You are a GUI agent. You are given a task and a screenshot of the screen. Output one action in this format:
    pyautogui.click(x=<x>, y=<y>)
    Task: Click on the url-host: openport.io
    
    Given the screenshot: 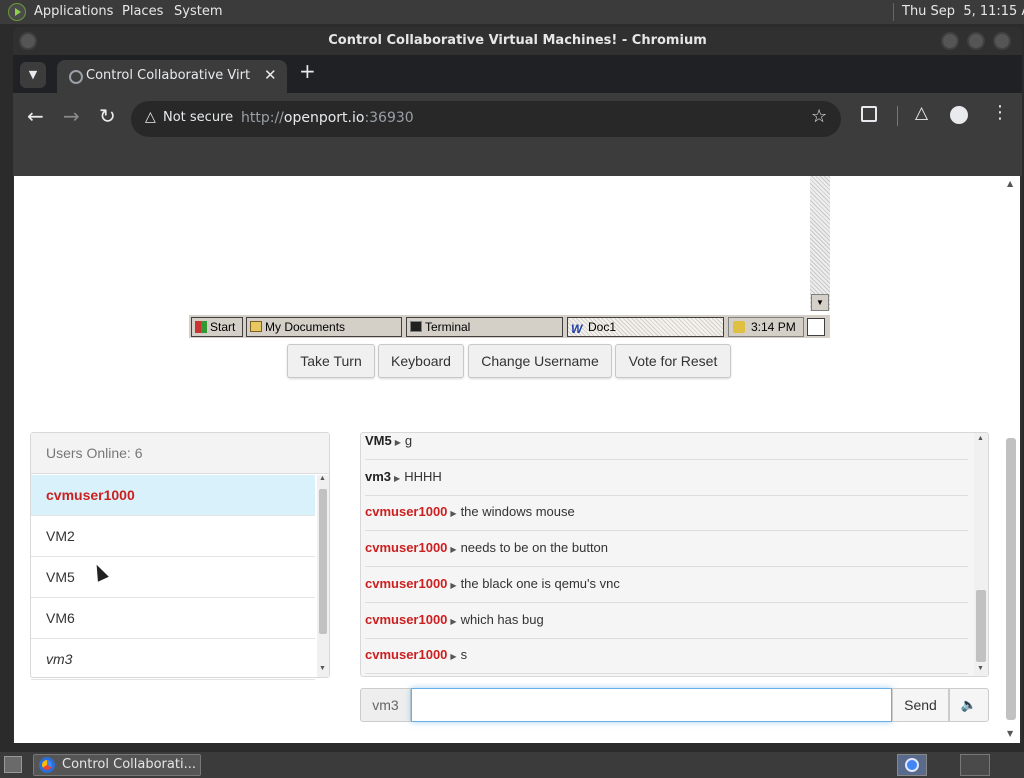 What is the action you would take?
    pyautogui.click(x=324, y=118)
    